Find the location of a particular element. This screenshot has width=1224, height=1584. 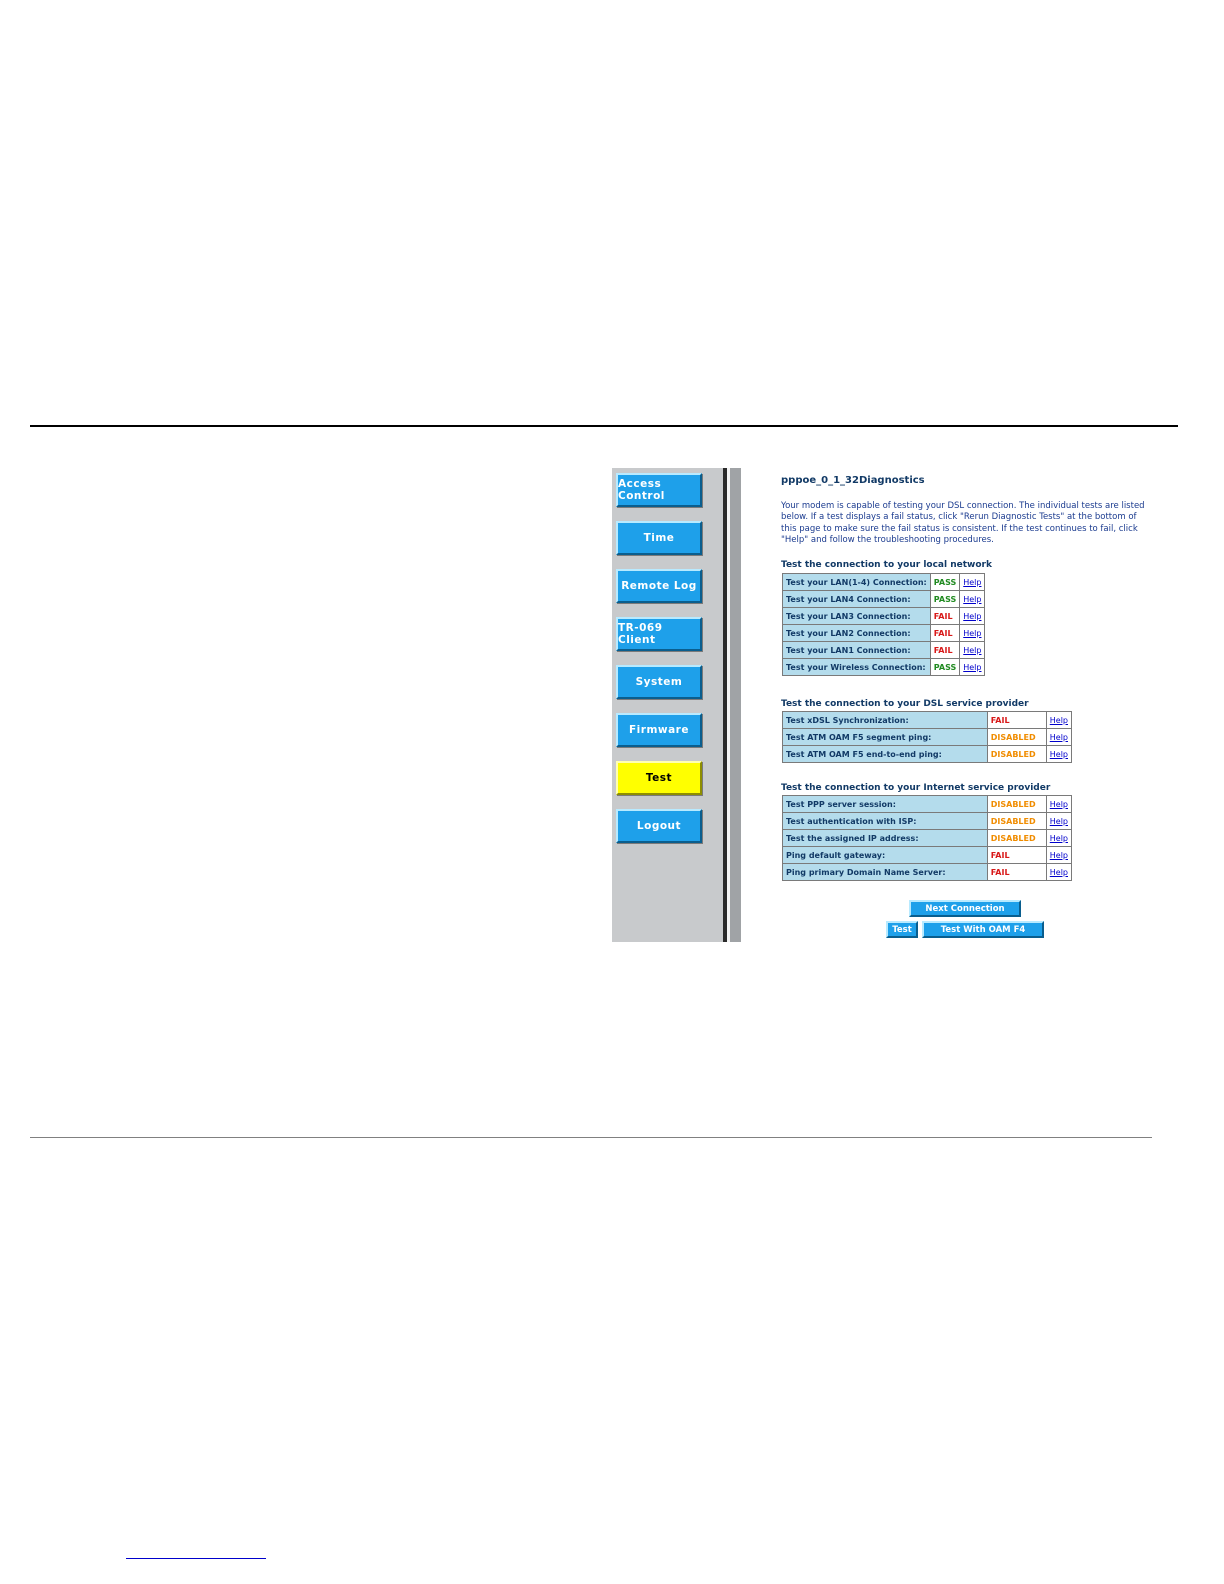

test-label: Test your LAN3 Connection: is located at coordinates (856, 616).